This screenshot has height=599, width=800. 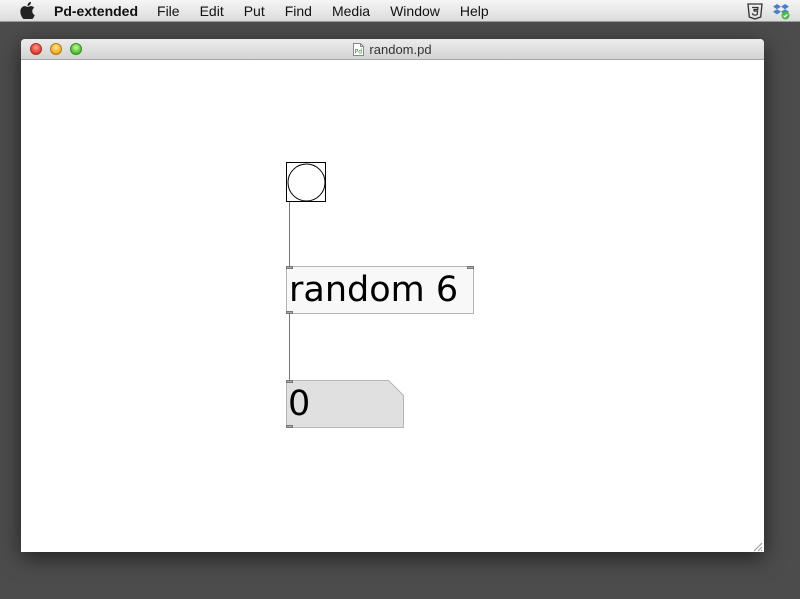 What do you see at coordinates (100, 11) in the screenshot?
I see `menu-app-name: Pd-extended` at bounding box center [100, 11].